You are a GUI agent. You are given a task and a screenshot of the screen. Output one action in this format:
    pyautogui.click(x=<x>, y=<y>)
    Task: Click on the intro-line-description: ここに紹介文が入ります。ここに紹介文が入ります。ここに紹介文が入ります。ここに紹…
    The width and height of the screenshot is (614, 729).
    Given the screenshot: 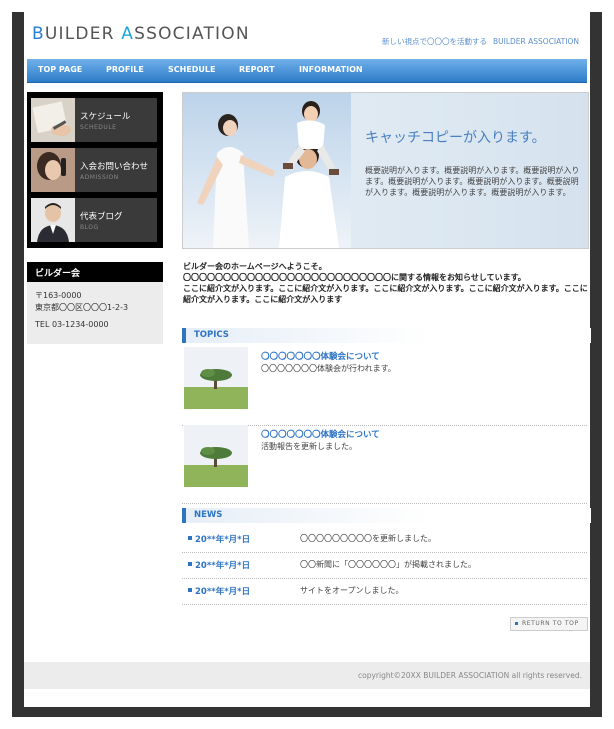 What is the action you would take?
    pyautogui.click(x=385, y=294)
    